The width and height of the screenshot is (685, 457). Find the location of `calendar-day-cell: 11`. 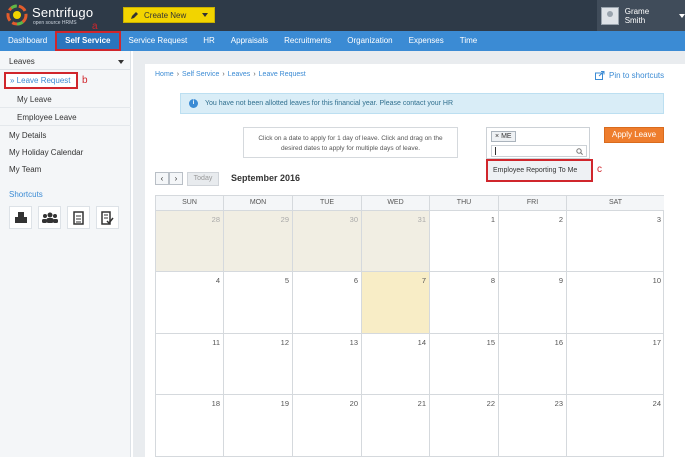

calendar-day-cell: 11 is located at coordinates (189, 364).